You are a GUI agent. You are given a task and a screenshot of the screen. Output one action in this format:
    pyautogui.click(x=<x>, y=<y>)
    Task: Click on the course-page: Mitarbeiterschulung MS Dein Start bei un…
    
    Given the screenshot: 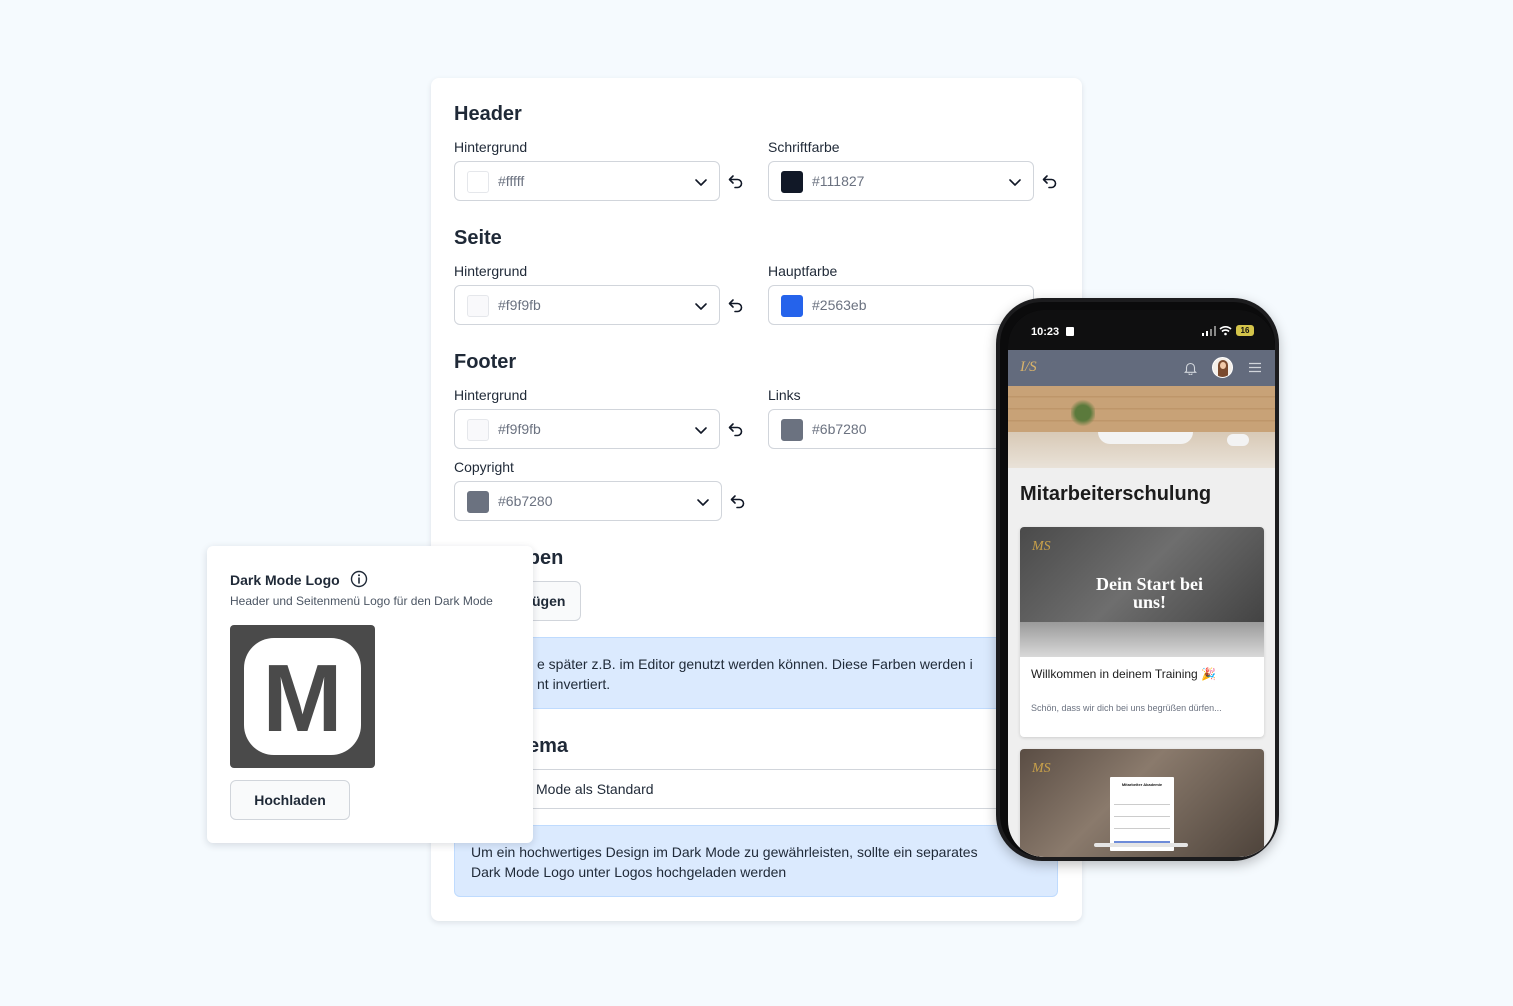 What is the action you would take?
    pyautogui.click(x=1141, y=662)
    